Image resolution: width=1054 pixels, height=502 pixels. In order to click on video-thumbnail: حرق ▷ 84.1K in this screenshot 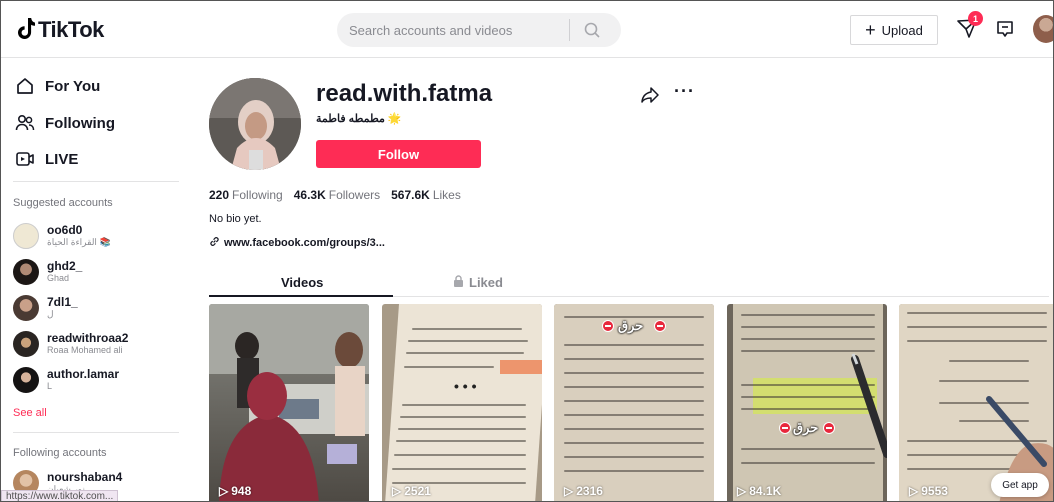, I will do `click(807, 402)`.